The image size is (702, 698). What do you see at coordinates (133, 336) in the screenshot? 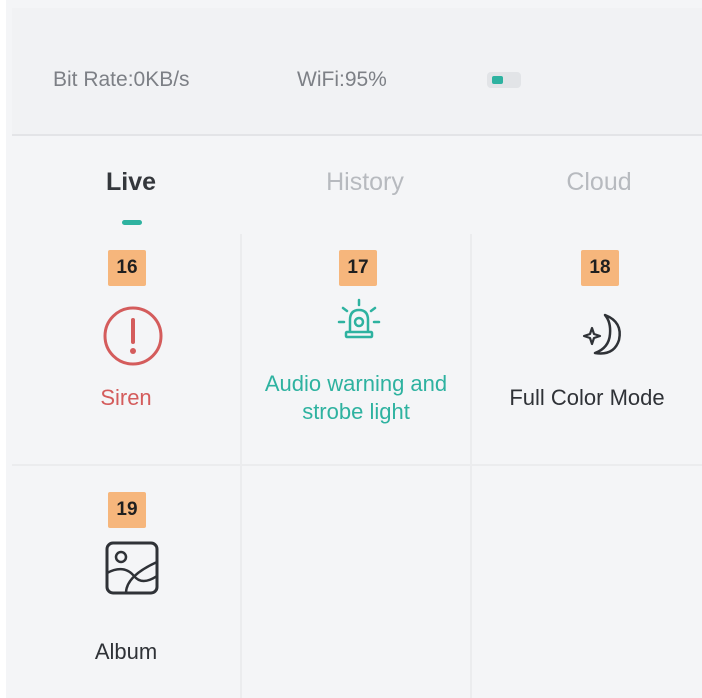
I see `siren-alert-icon` at bounding box center [133, 336].